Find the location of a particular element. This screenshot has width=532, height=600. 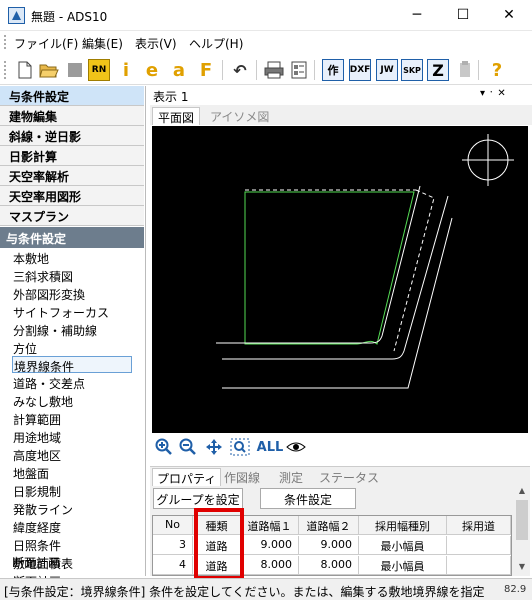

disabled-tool-icon is located at coordinates (465, 70).